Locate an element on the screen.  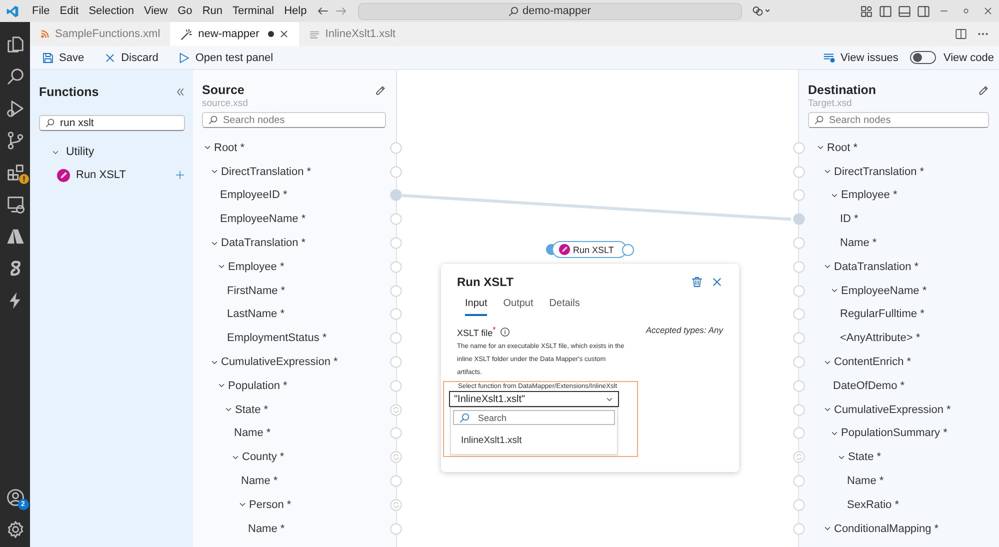
menu-item: View is located at coordinates (155, 11).